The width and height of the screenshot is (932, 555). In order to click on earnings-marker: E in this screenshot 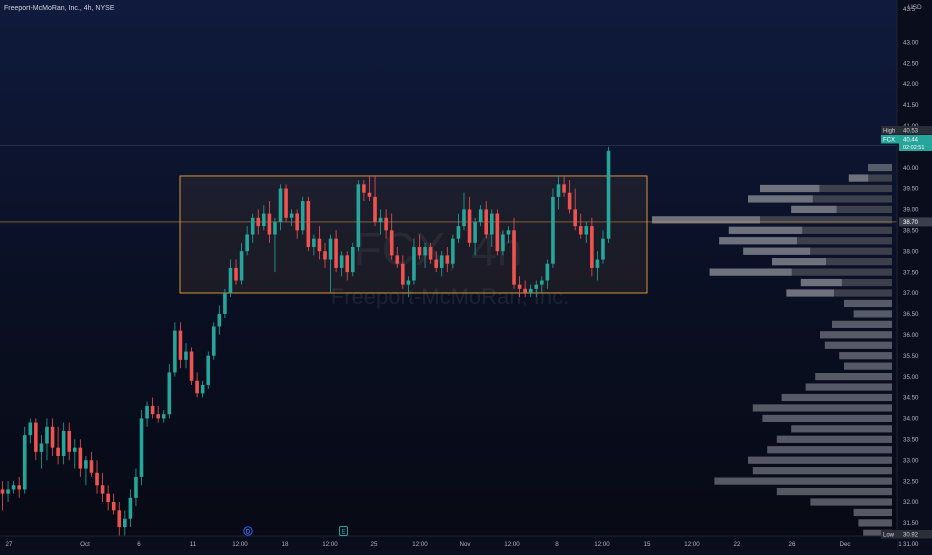, I will do `click(343, 531)`.